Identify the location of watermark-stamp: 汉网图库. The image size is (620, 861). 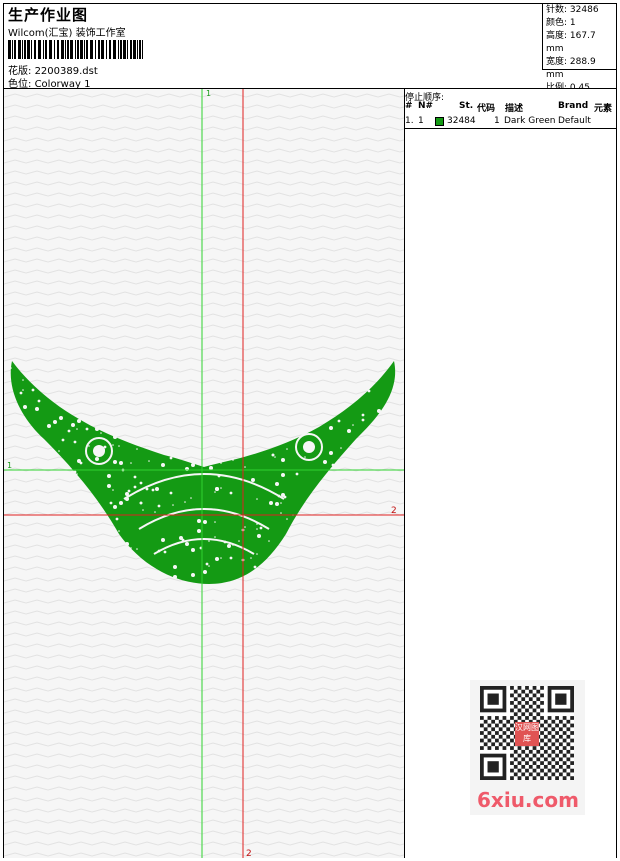
(527, 734).